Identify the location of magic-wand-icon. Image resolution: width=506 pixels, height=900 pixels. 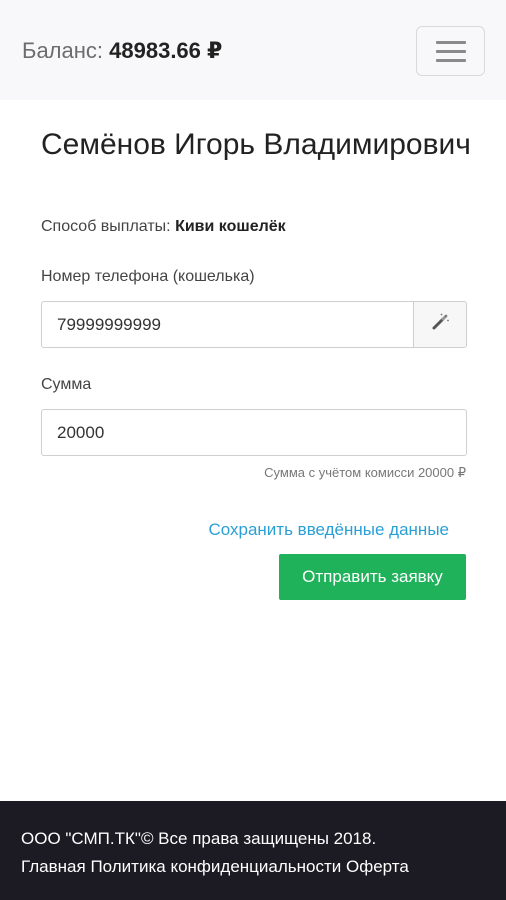
(440, 324).